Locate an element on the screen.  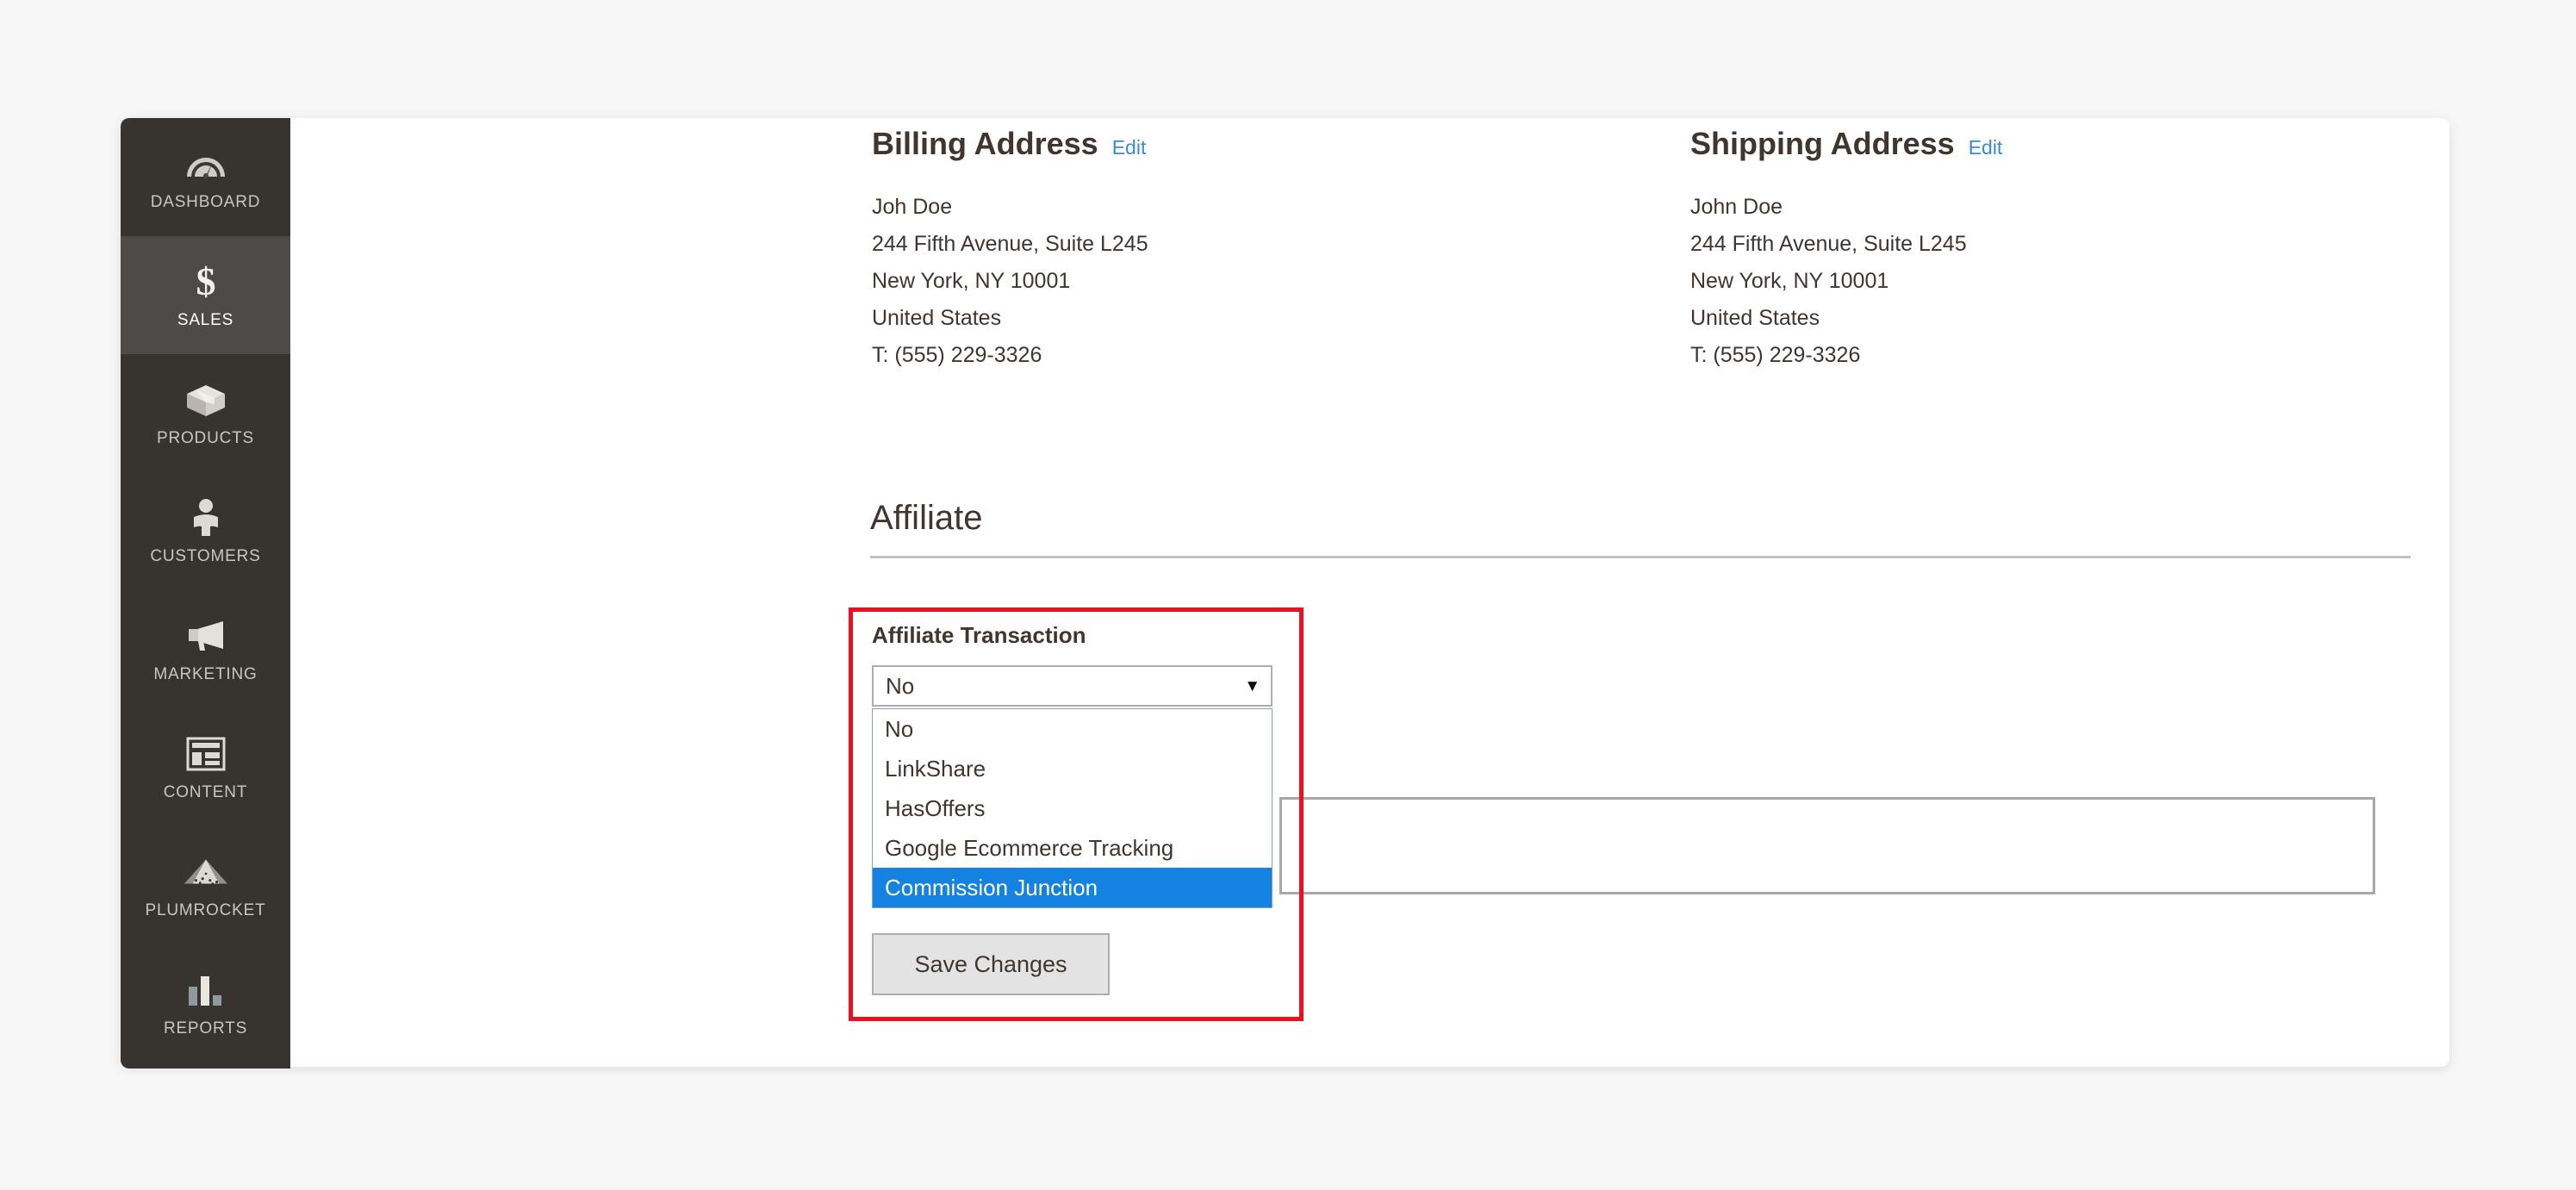
shipping-address-line: John Doe is located at coordinates (1737, 206).